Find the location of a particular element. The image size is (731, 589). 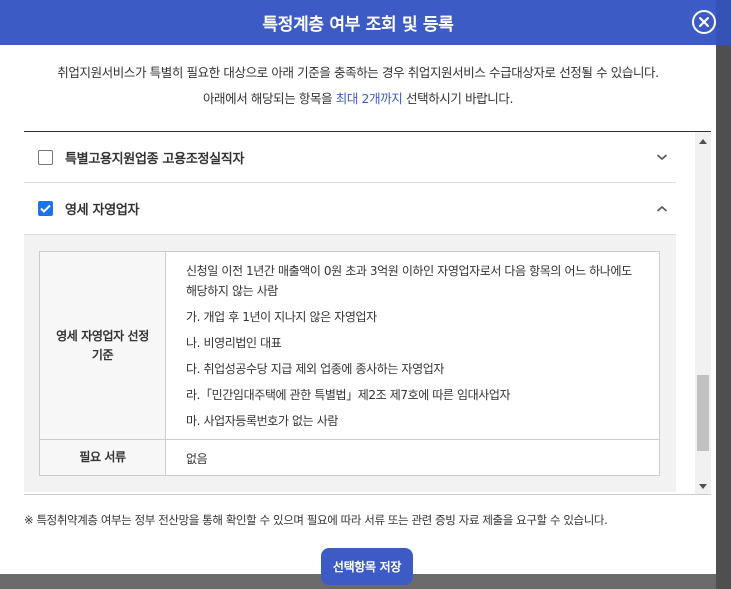

background-overlay is located at coordinates (723, 294).